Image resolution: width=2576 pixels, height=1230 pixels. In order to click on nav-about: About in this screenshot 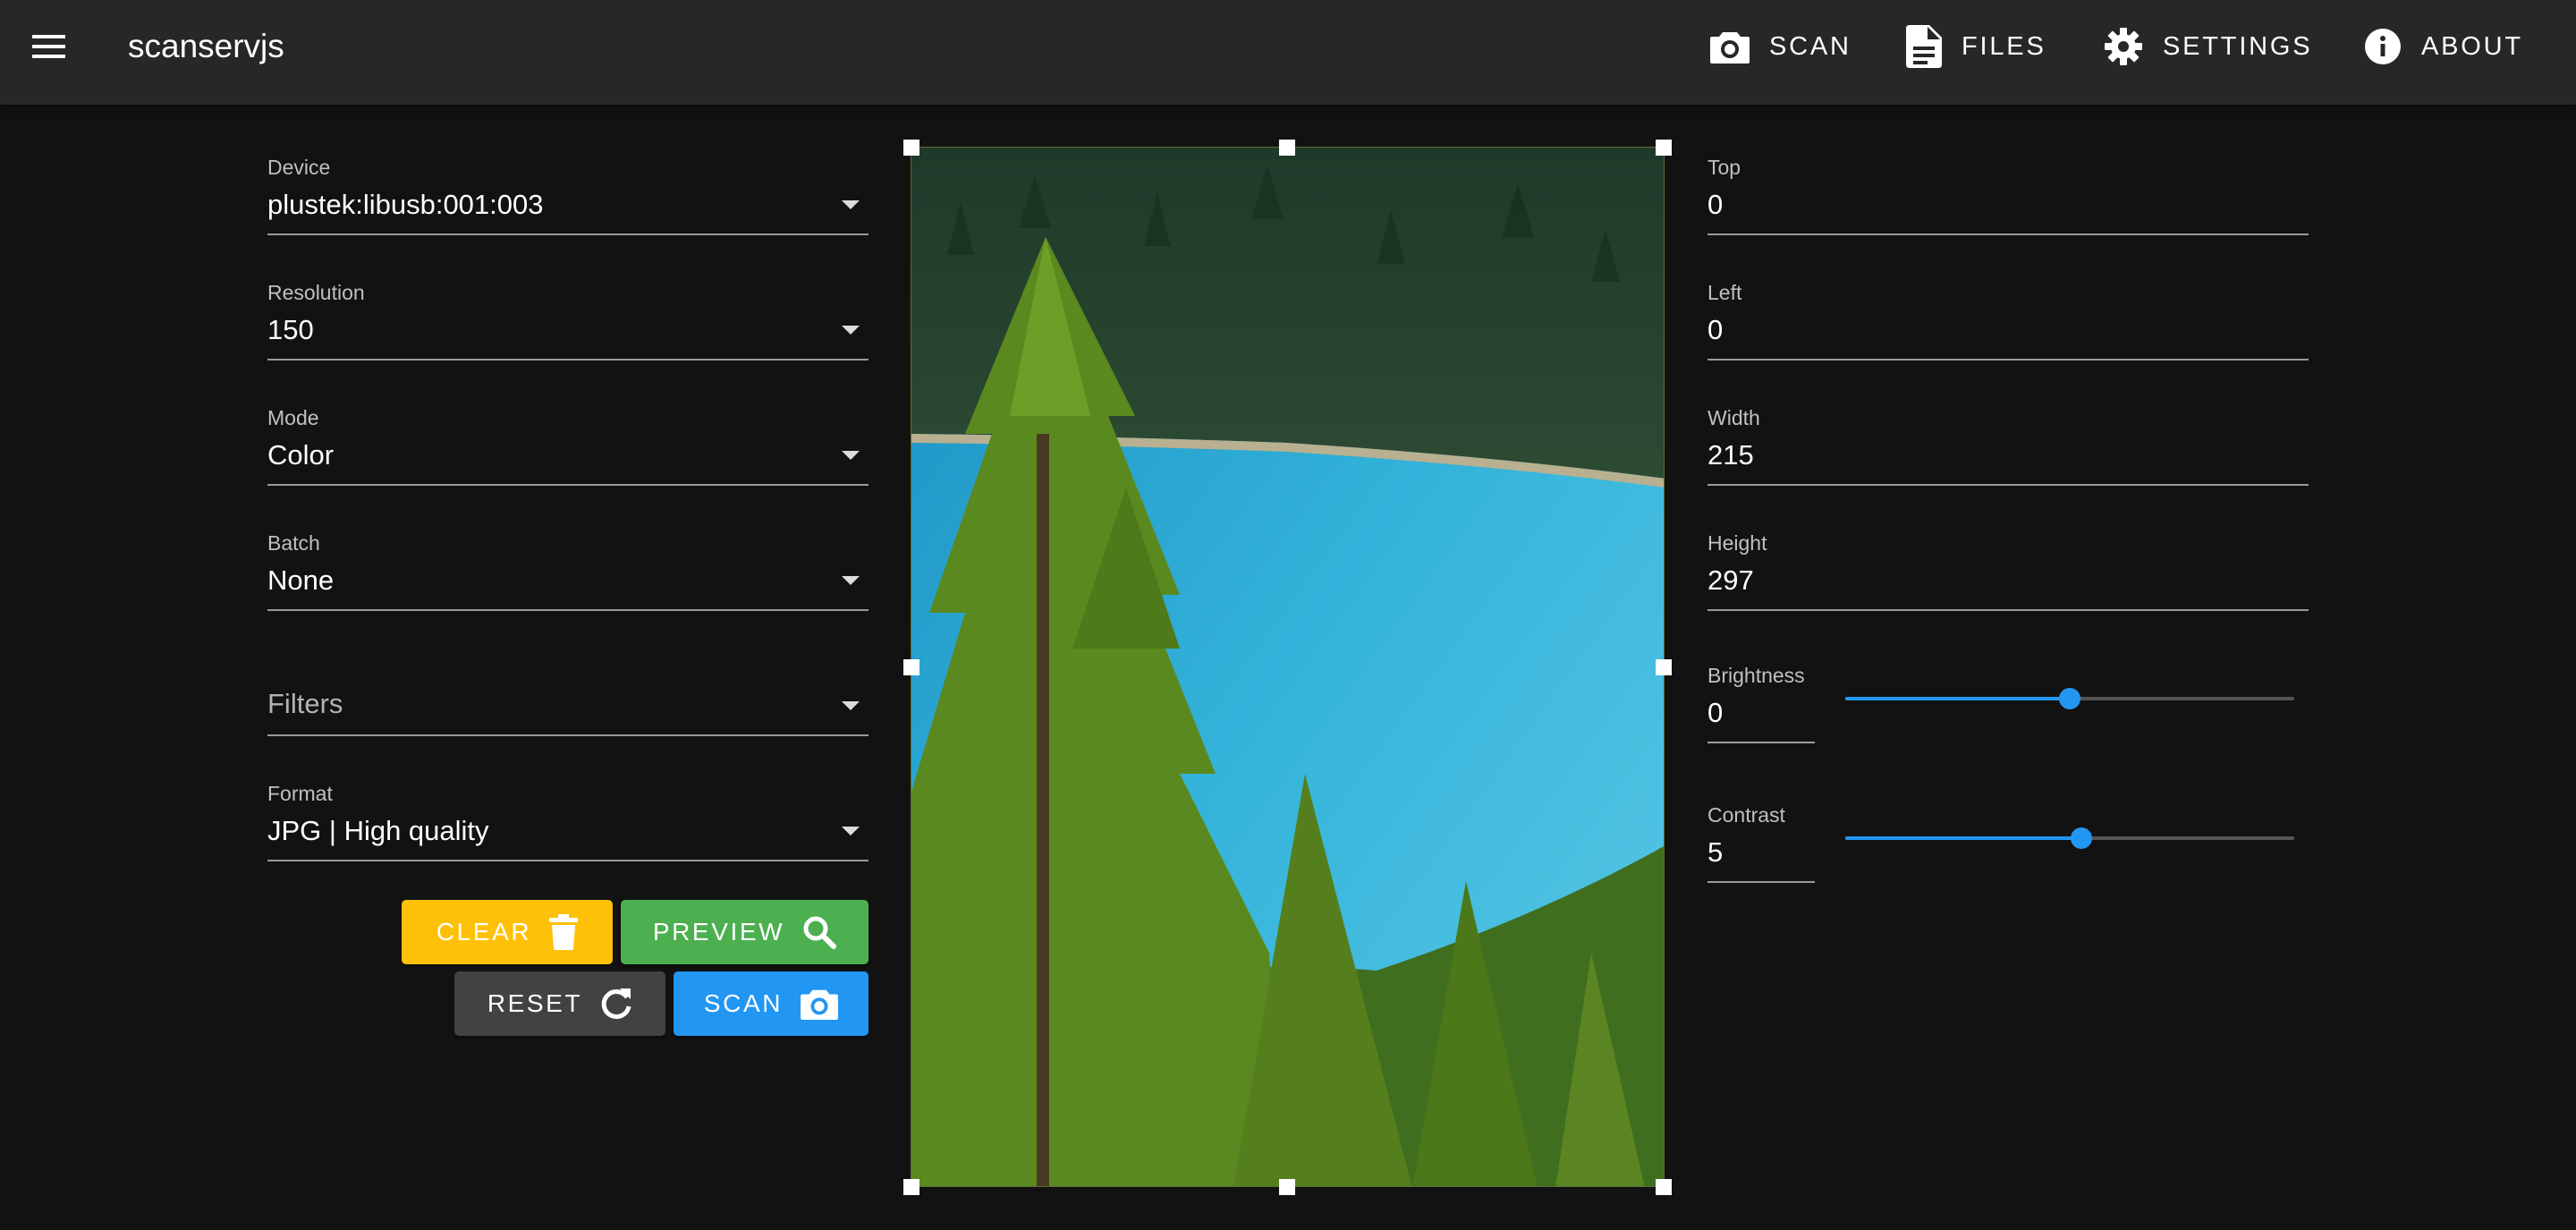, I will do `click(2443, 46)`.